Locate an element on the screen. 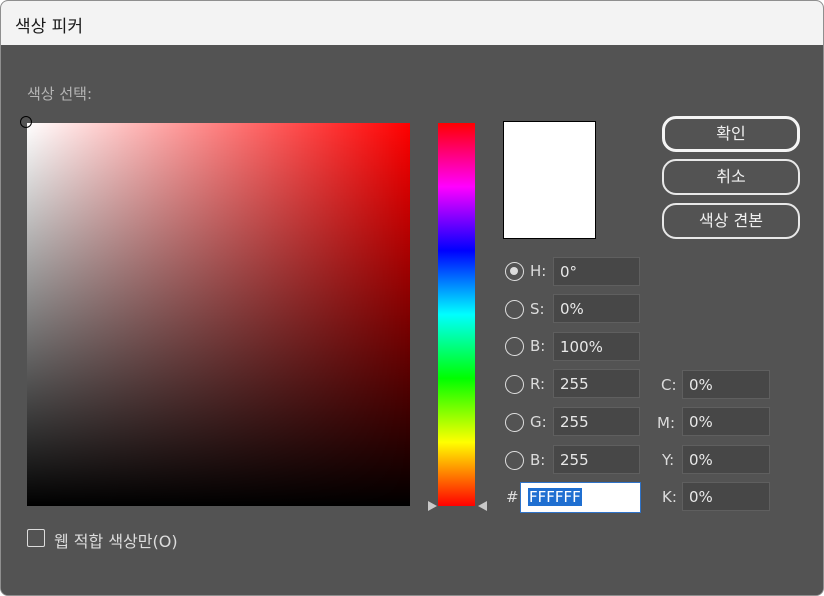 This screenshot has height=596, width=824. hue-slider is located at coordinates (456, 314).